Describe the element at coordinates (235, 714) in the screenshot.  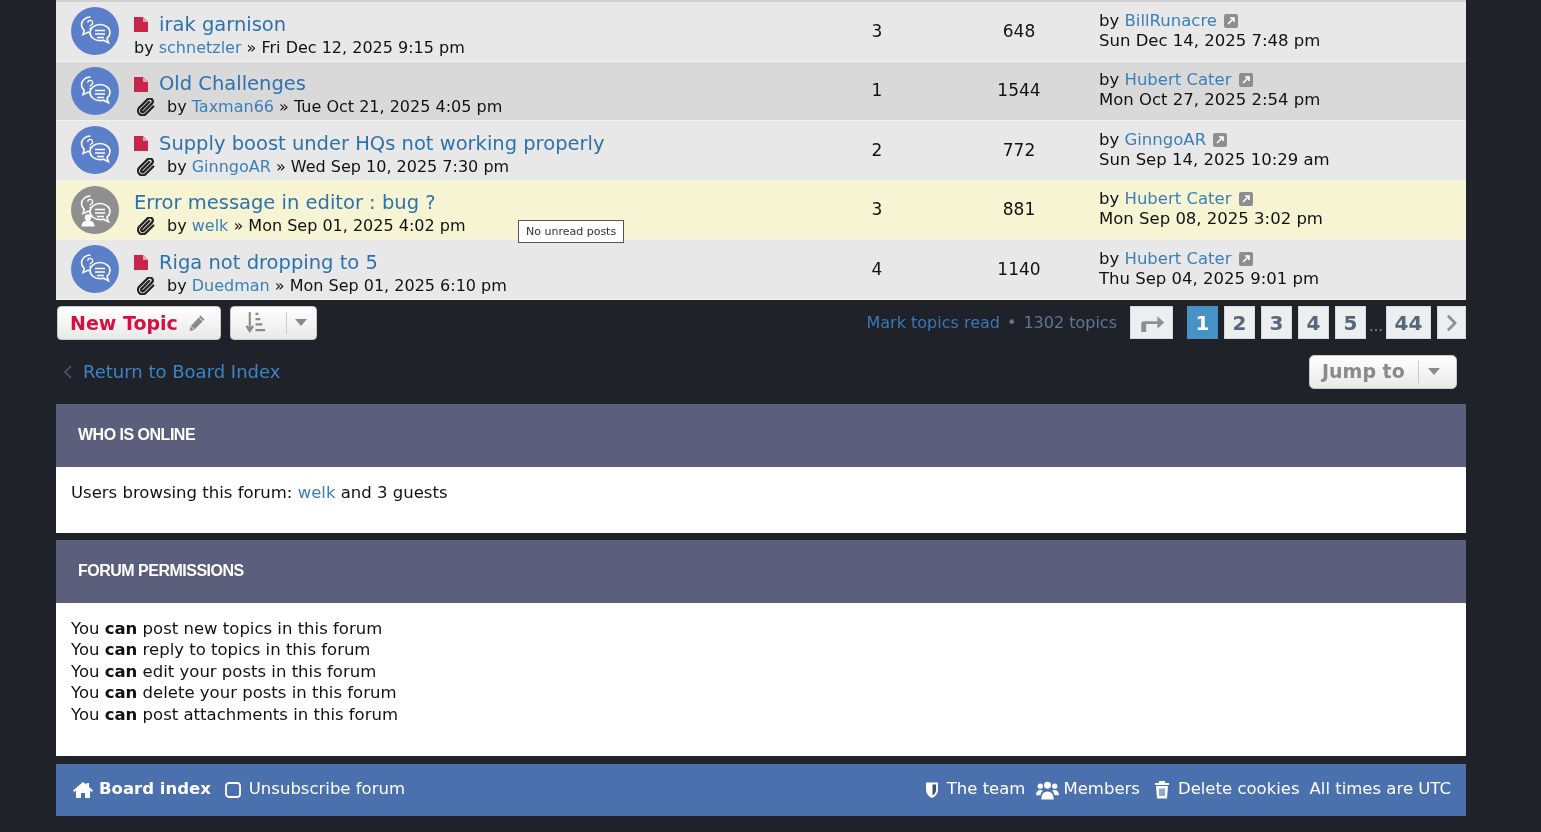
I see `permission-text: You can post attachments in this forum` at that location.